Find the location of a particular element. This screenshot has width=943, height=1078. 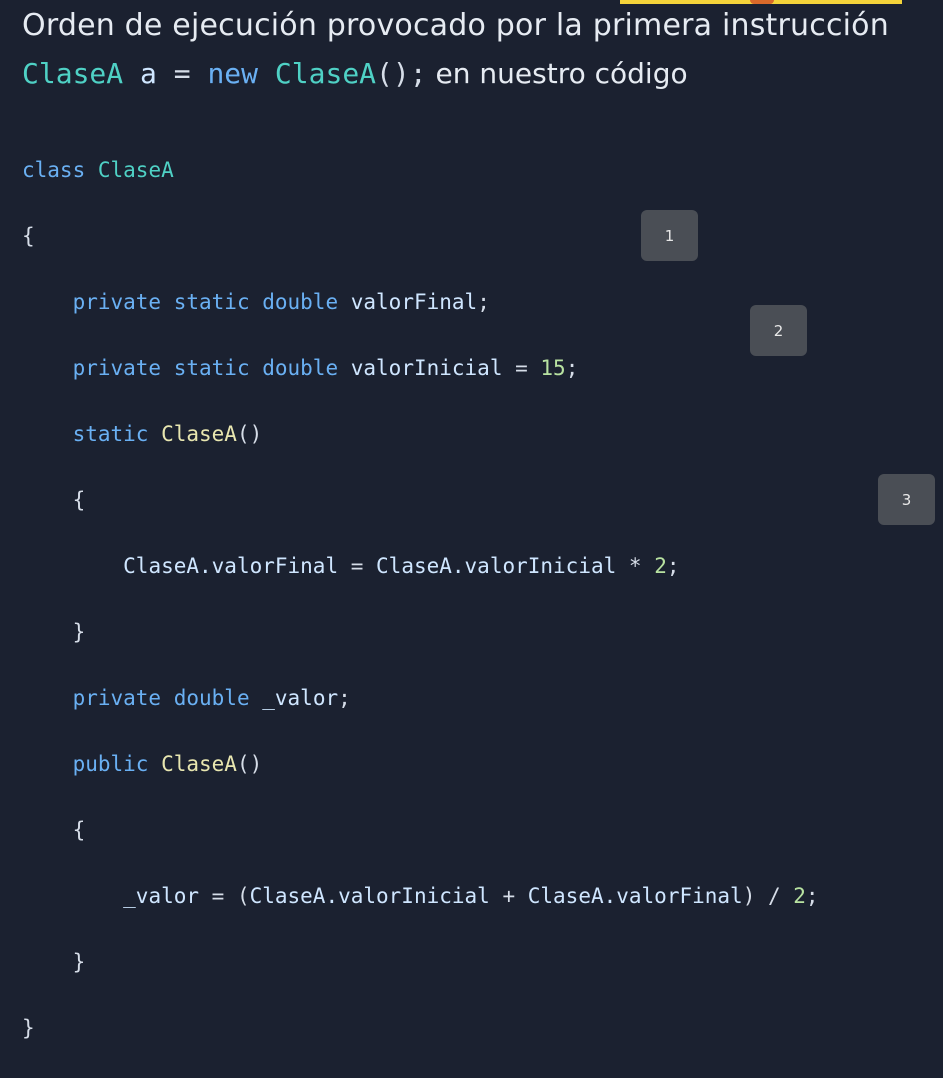

code-line-5: static ClaseA() is located at coordinates (420, 434).